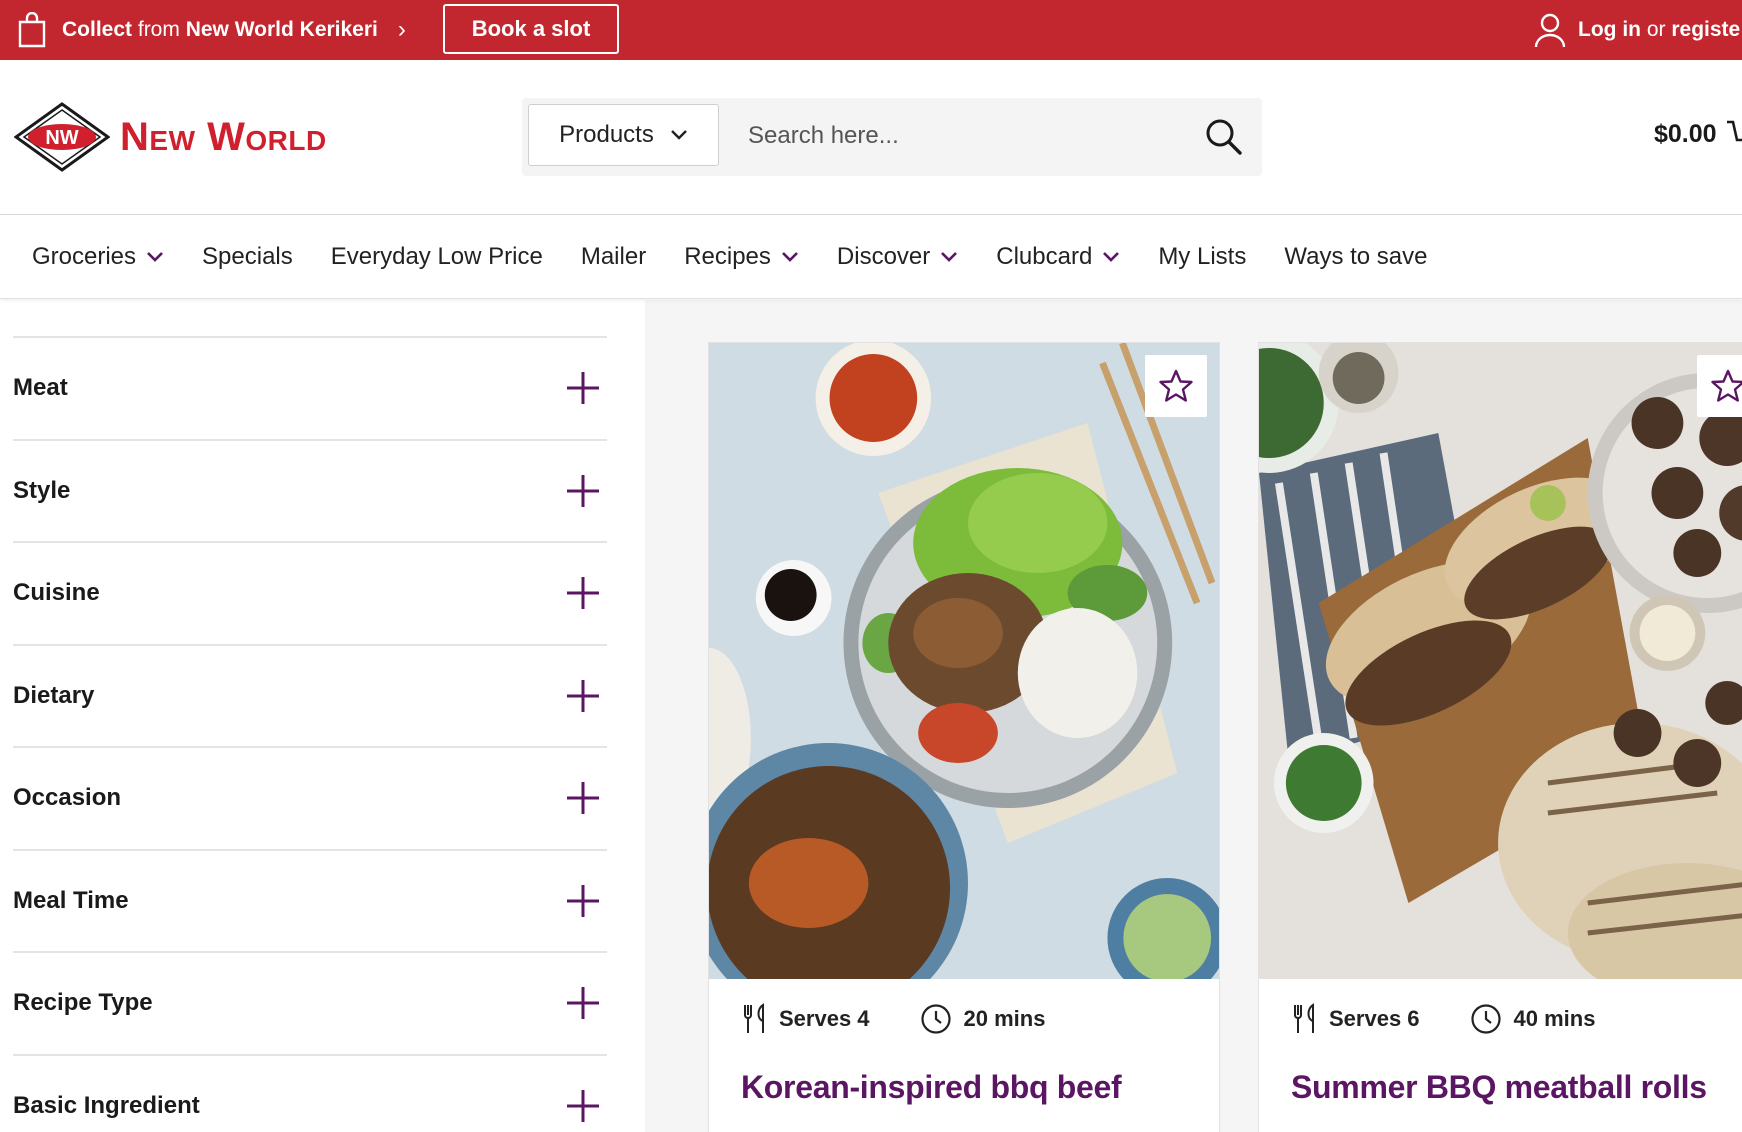  What do you see at coordinates (42, 490) in the screenshot?
I see `filter-label: Style` at bounding box center [42, 490].